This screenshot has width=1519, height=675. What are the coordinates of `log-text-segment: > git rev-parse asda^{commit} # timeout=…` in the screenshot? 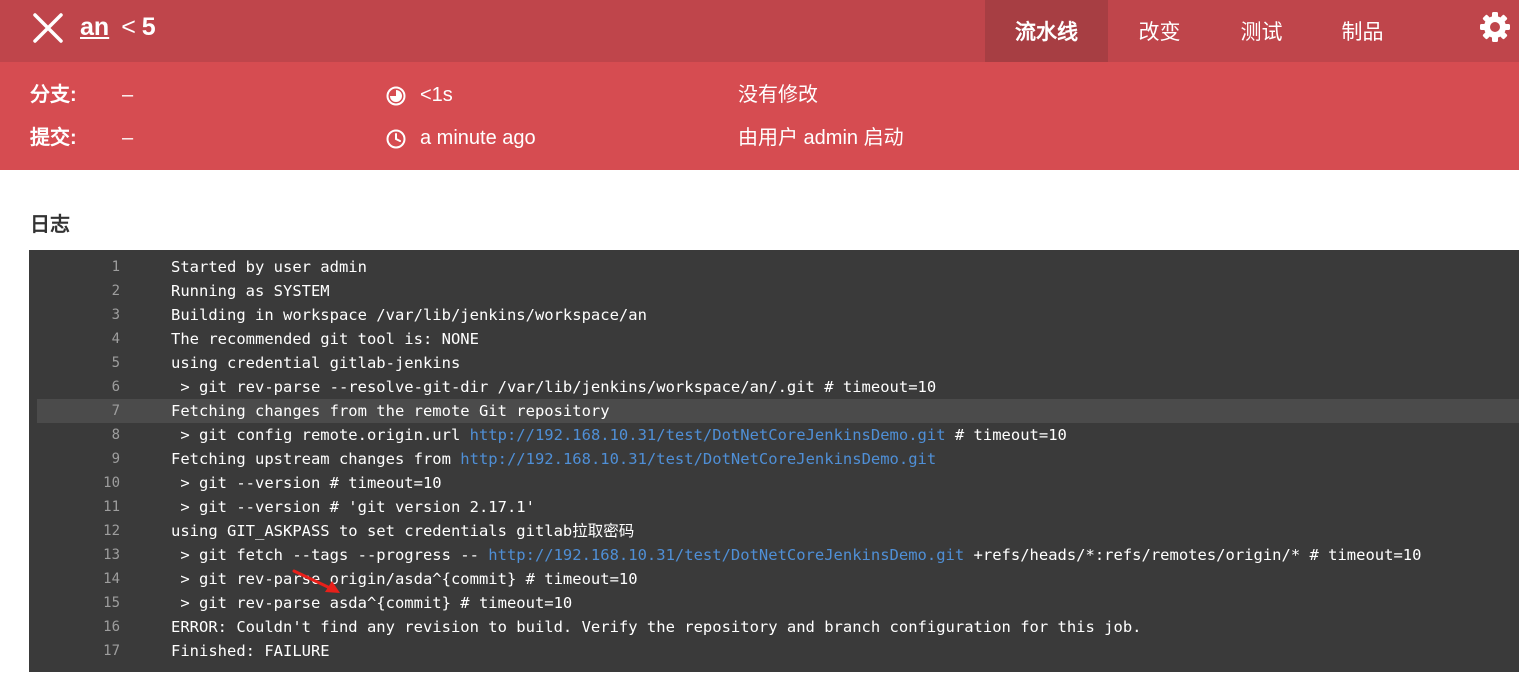 It's located at (372, 603).